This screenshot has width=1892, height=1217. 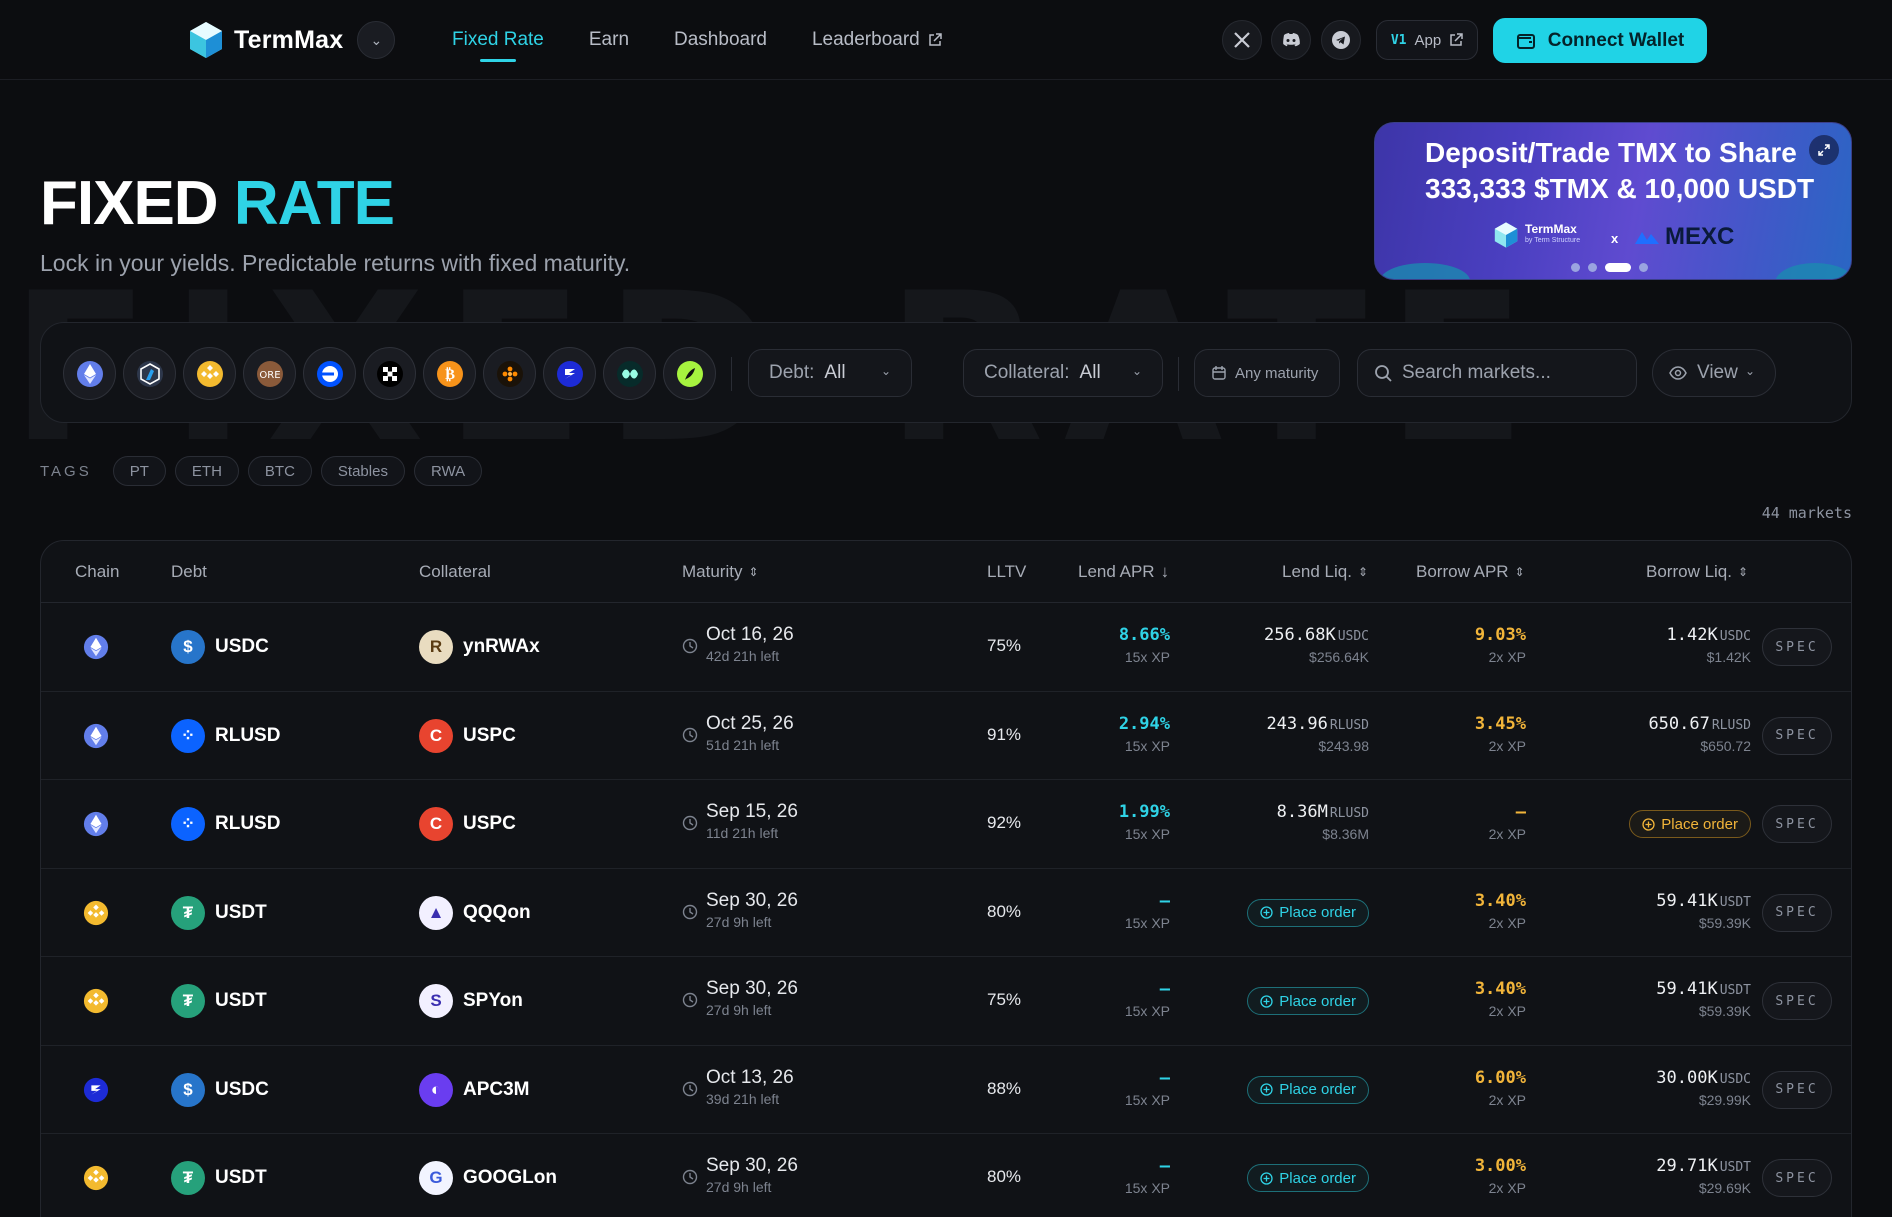 I want to click on chain-filter-bnb, so click(x=209, y=373).